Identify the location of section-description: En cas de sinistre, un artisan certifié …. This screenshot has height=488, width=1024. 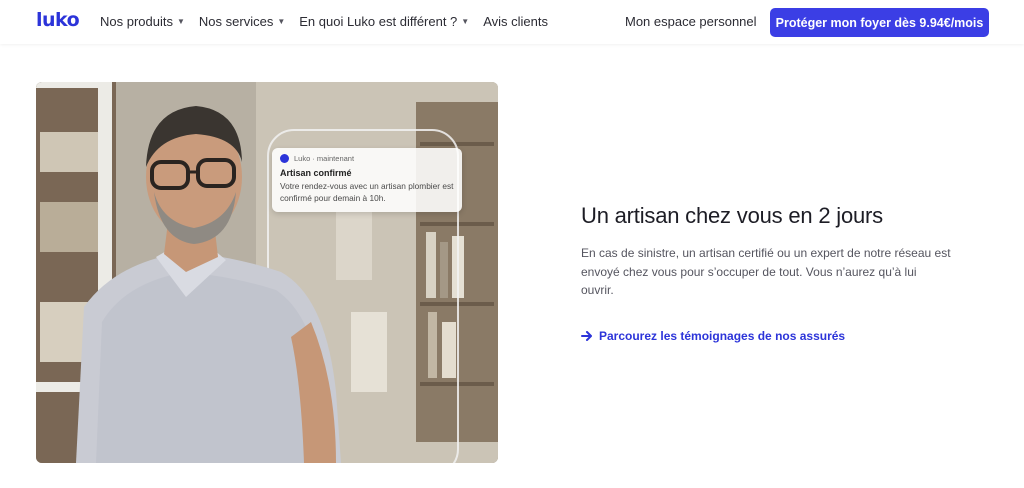
(766, 271).